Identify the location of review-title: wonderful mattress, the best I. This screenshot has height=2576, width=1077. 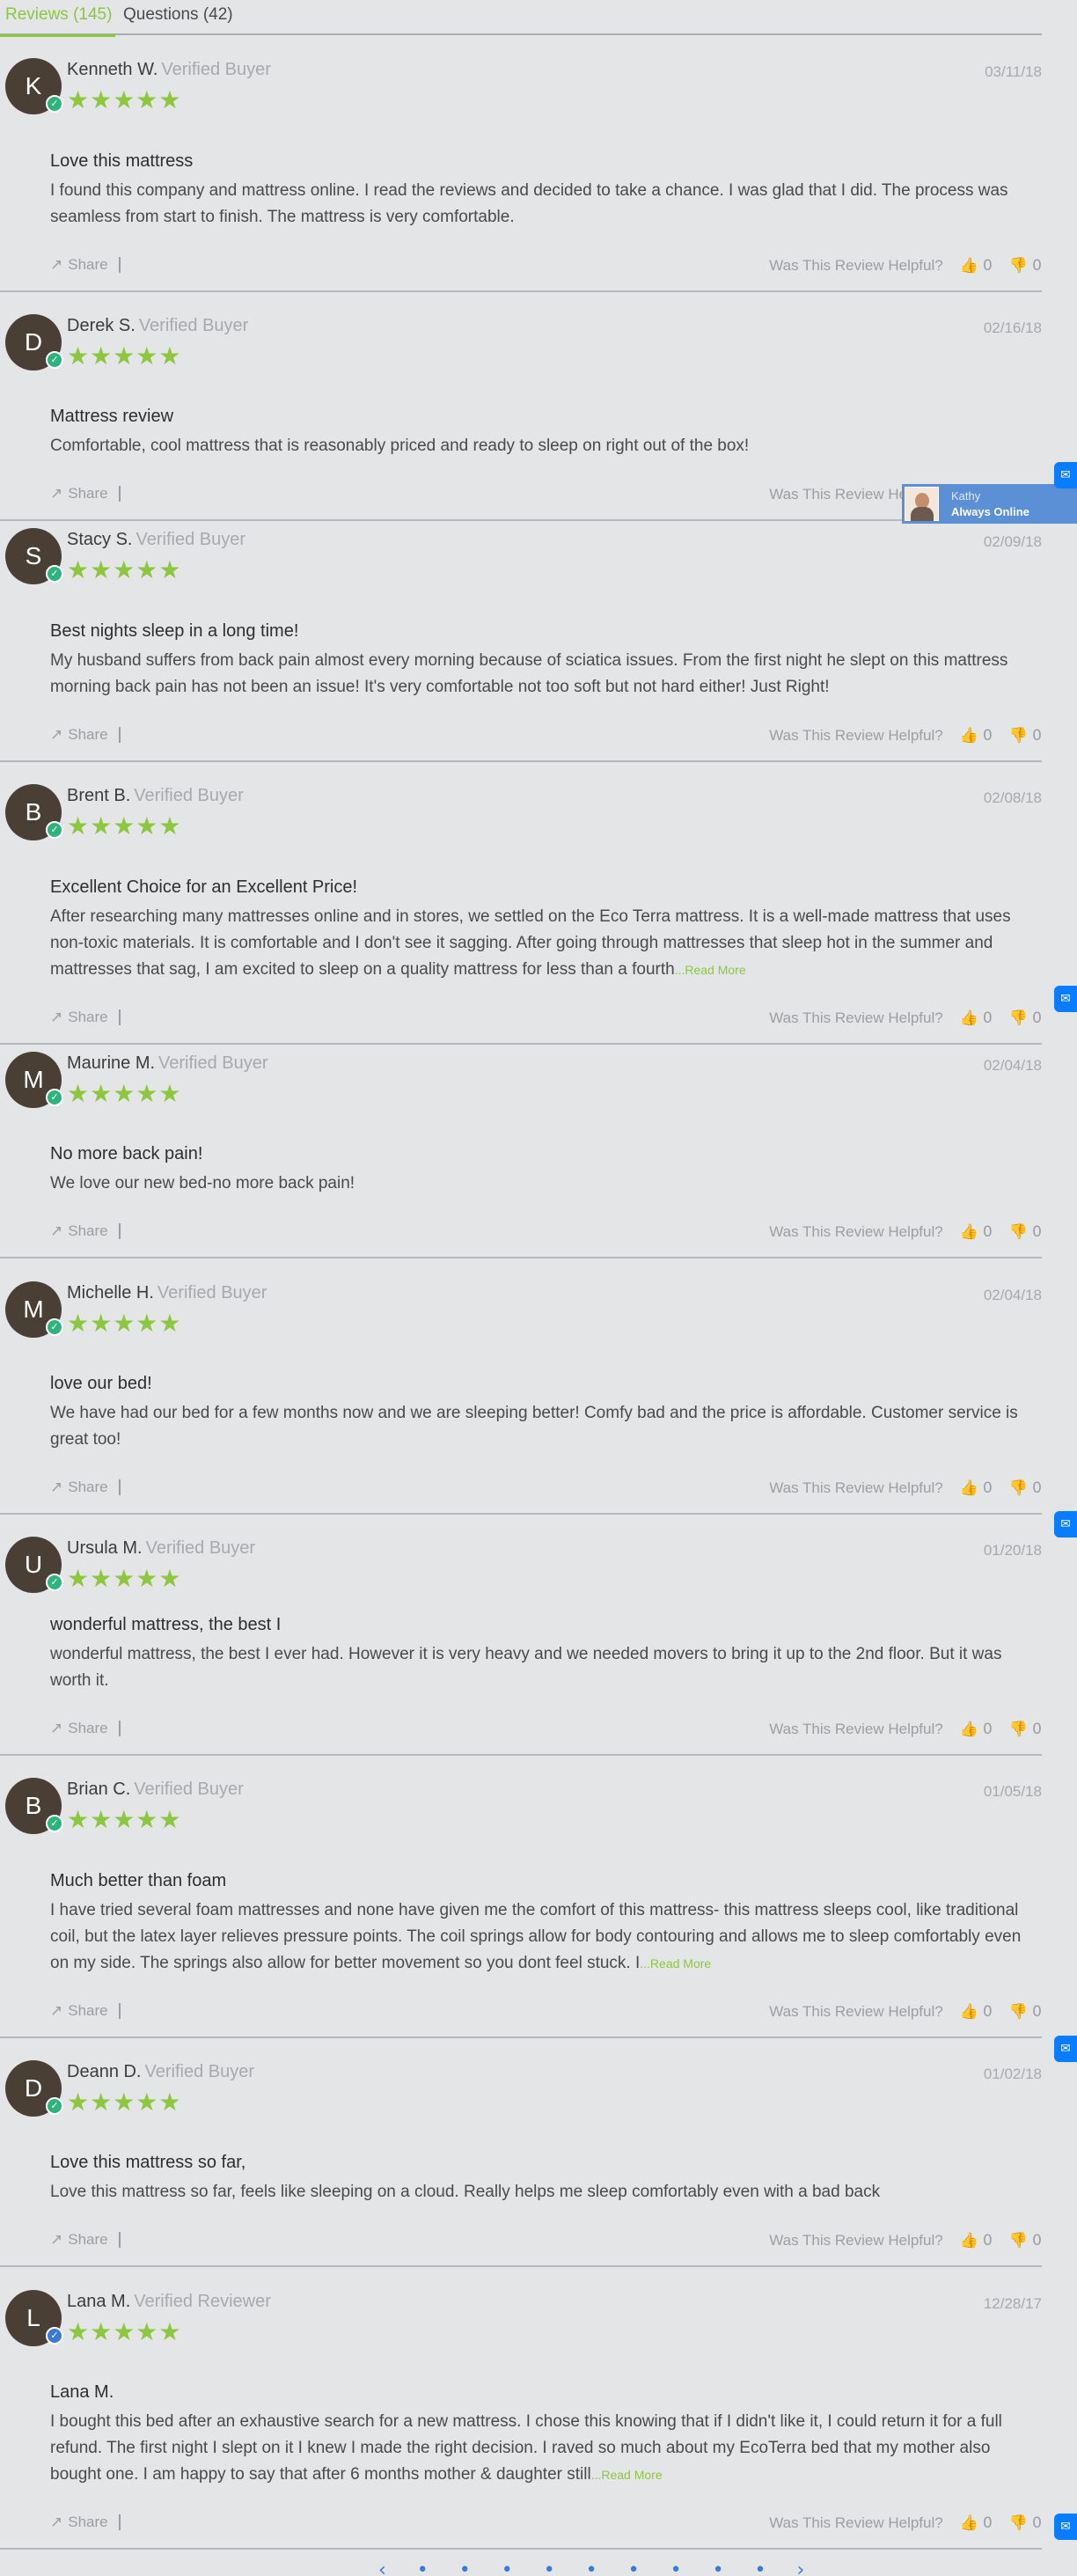
(166, 1624).